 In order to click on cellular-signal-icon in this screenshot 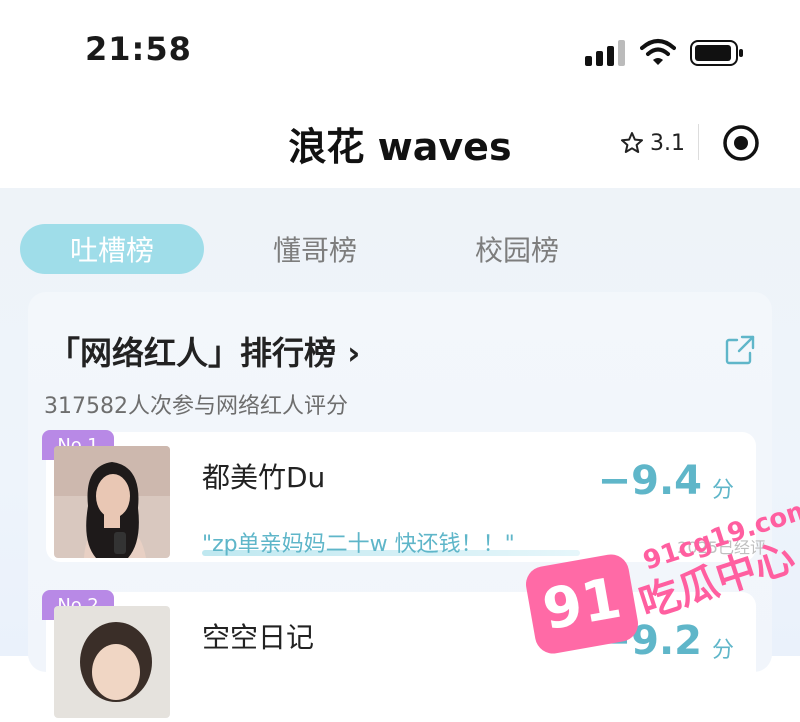, I will do `click(606, 53)`.